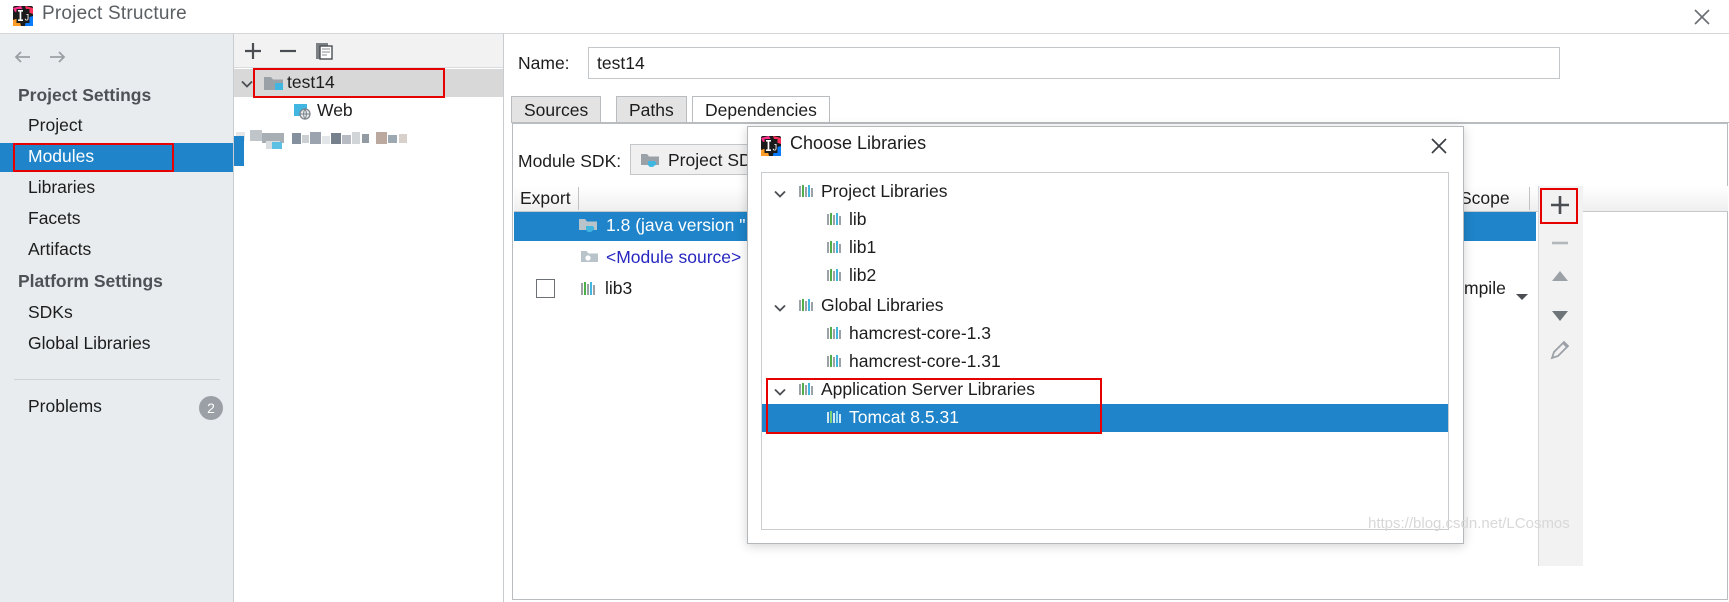  I want to click on library-tree-item-lib: lib, so click(858, 219).